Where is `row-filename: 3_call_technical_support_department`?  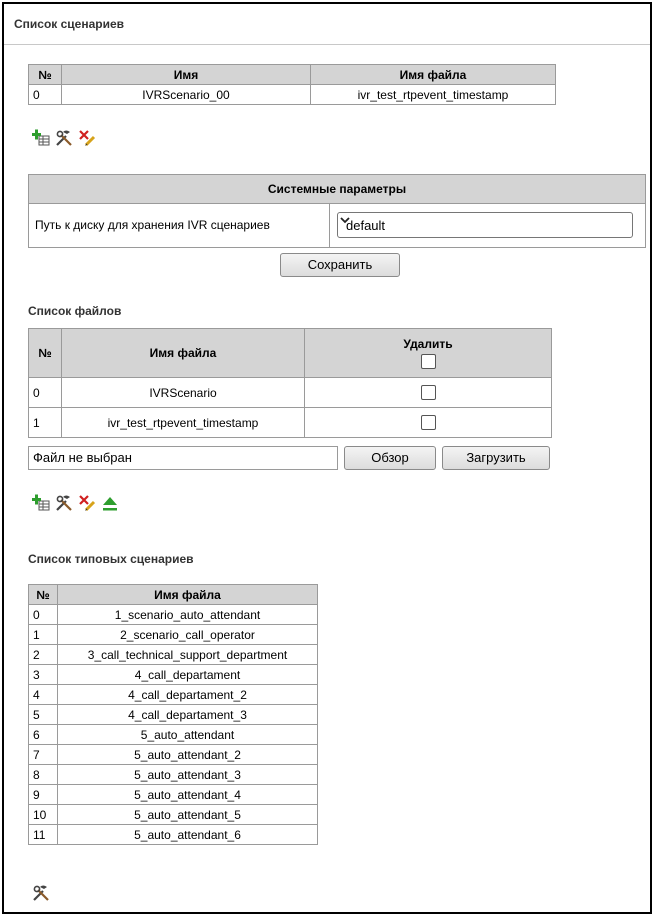 row-filename: 3_call_technical_support_department is located at coordinates (187, 654).